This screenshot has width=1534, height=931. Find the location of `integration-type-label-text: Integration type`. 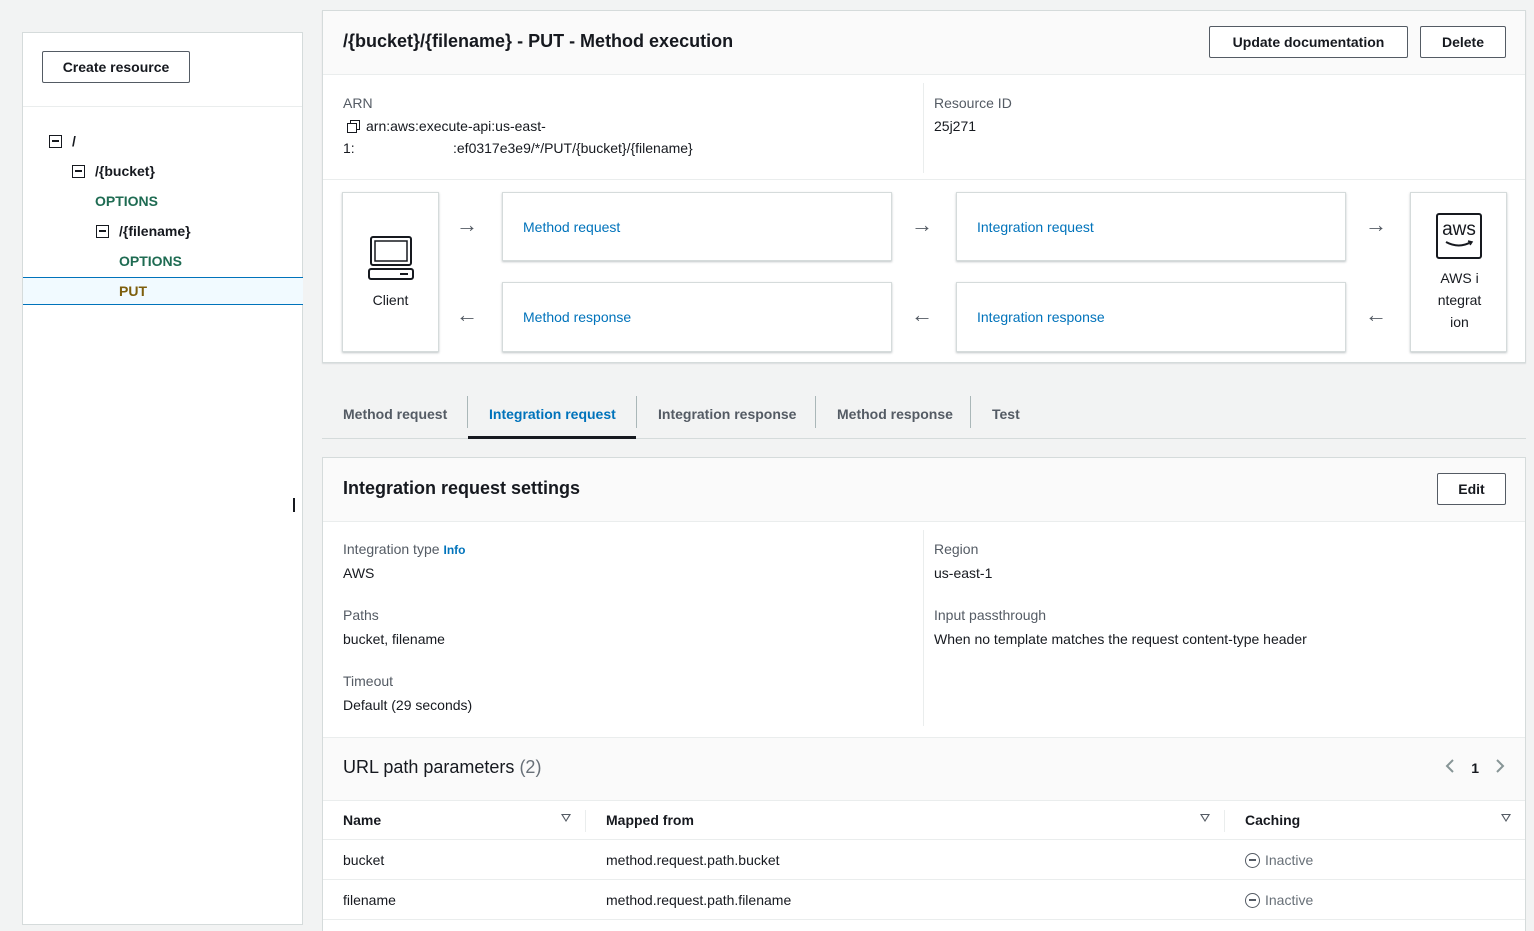

integration-type-label-text: Integration type is located at coordinates (391, 549).